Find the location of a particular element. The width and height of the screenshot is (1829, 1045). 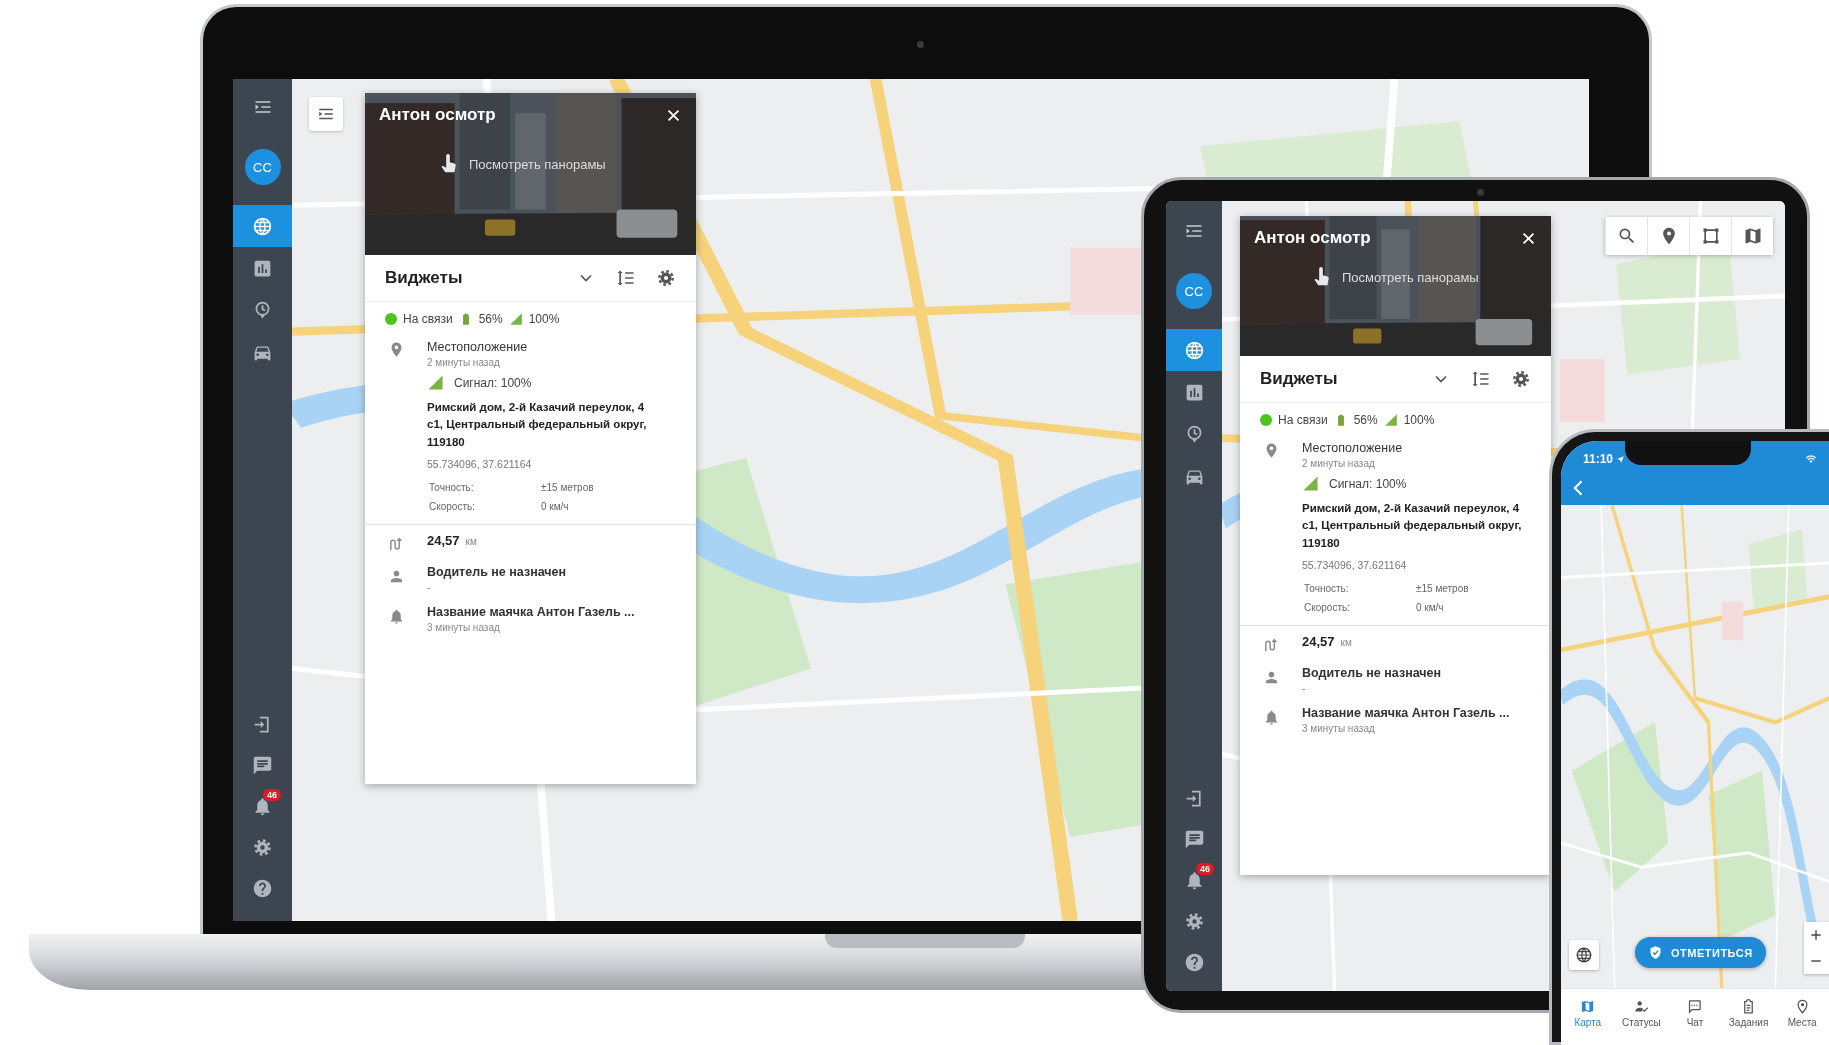

camera-dot is located at coordinates (920, 44).